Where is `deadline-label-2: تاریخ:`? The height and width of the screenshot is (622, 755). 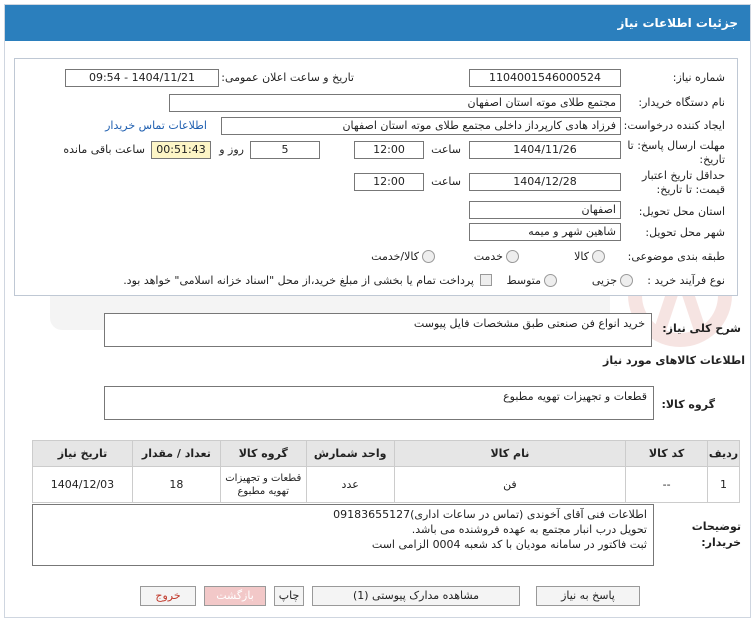
deadline-label-2: تاریخ: is located at coordinates (712, 159).